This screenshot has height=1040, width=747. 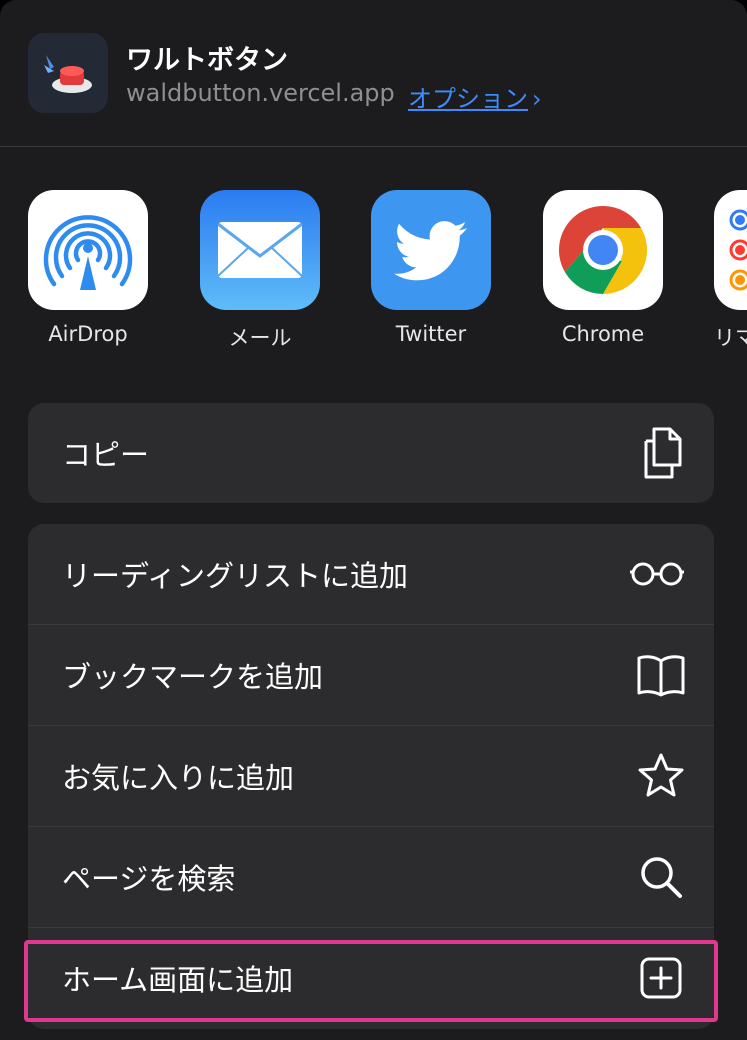 I want to click on chrome-icon, so click(x=603, y=250).